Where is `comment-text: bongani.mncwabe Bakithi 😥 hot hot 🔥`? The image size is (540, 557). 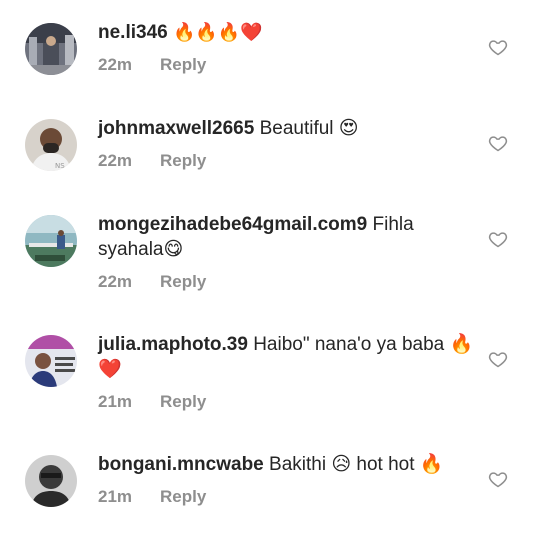
comment-text: bongani.mncwabe Bakithi 😥 hot hot 🔥 is located at coordinates (288, 464).